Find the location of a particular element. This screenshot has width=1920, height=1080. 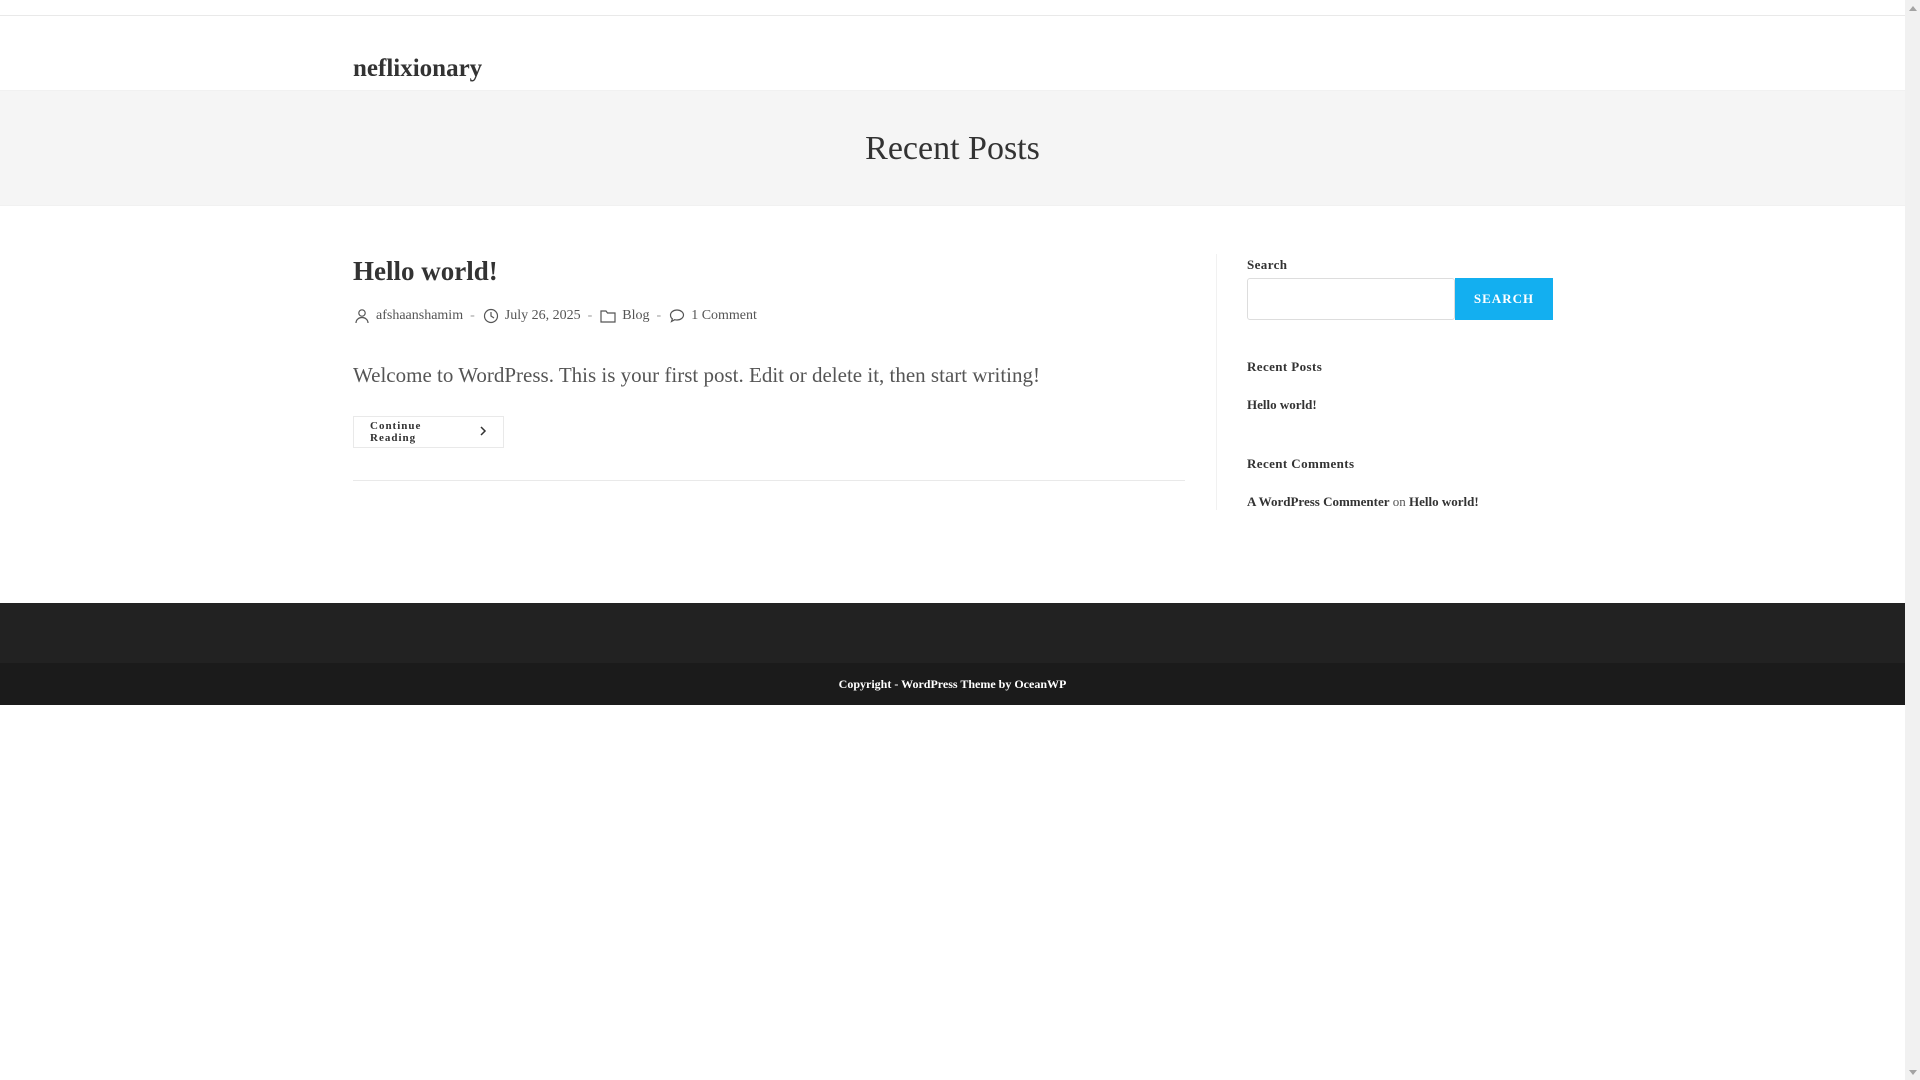

post-divider is located at coordinates (769, 480).